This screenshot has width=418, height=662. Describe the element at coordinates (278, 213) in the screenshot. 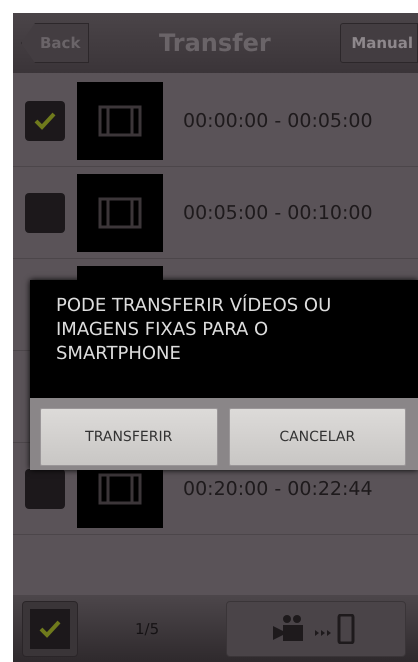

I see `time-range: 00:05:00 - 00:10:00` at that location.